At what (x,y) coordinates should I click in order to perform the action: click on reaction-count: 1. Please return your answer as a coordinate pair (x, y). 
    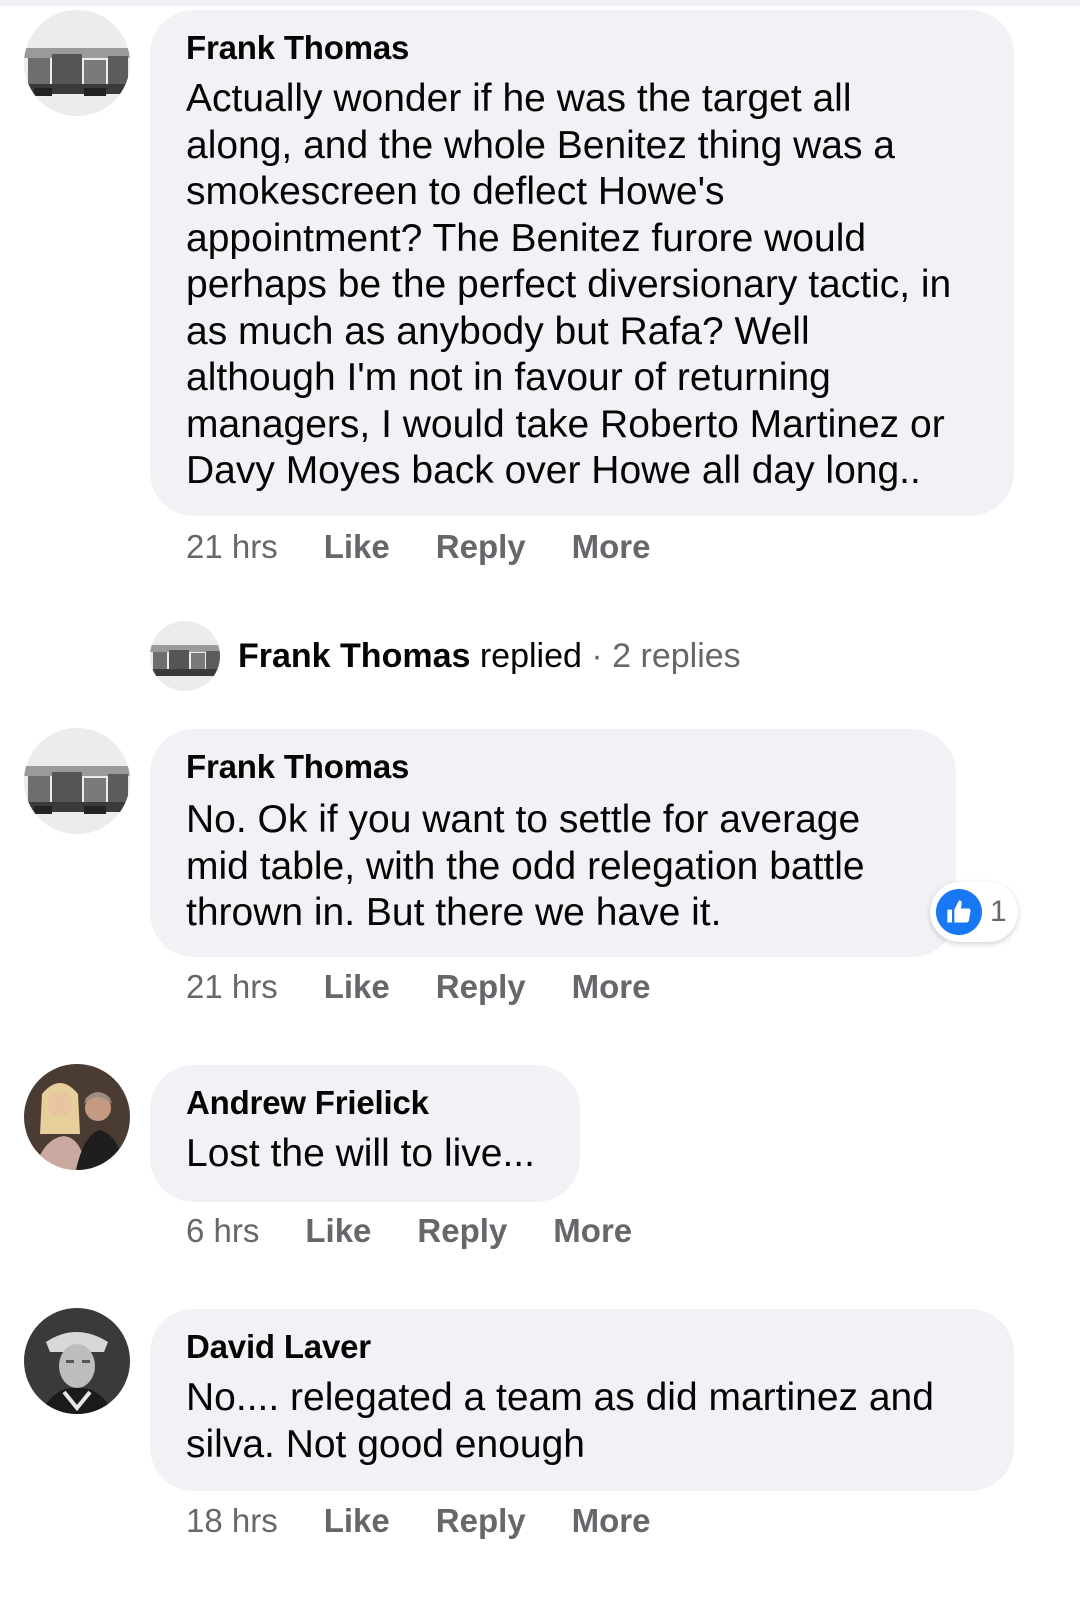
    Looking at the image, I should click on (998, 911).